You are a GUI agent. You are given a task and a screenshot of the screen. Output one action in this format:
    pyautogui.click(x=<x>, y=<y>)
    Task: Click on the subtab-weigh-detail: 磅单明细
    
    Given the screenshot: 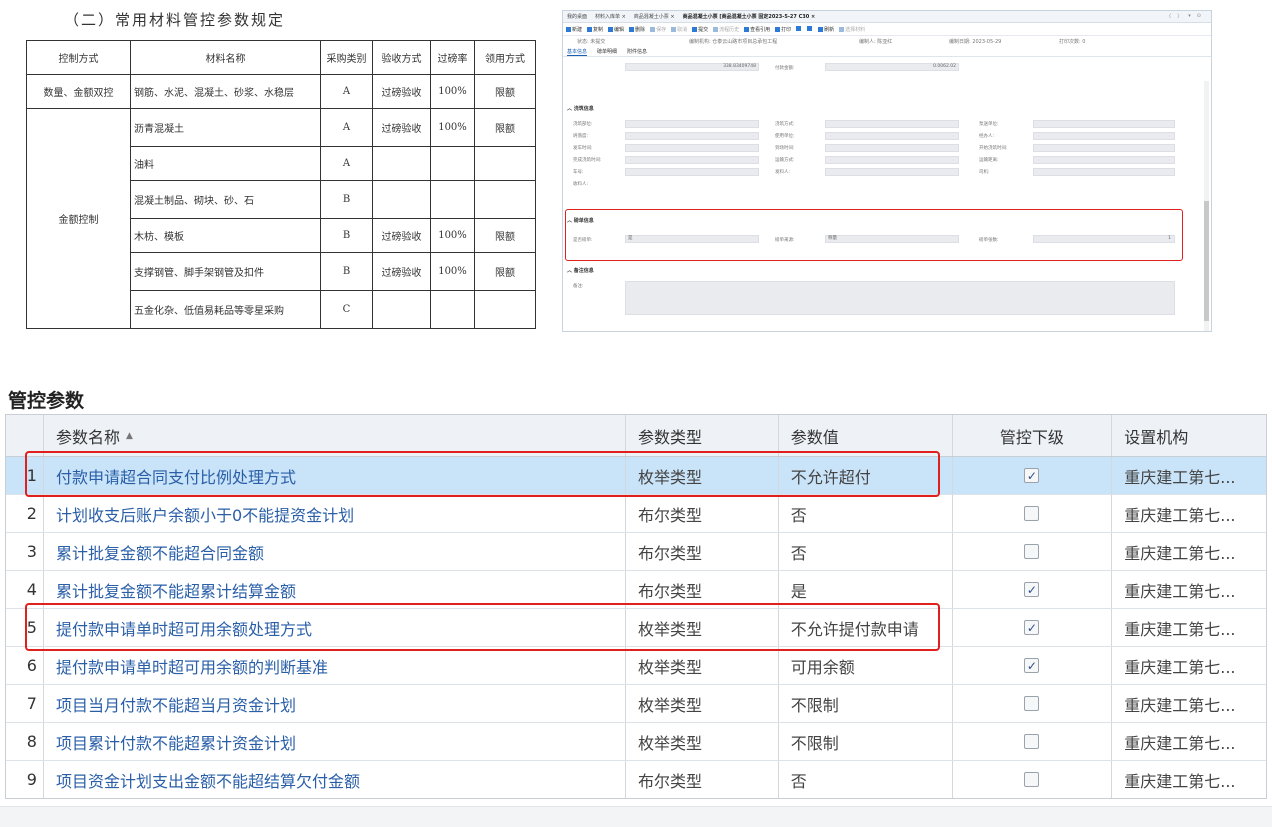 What is the action you would take?
    pyautogui.click(x=607, y=51)
    